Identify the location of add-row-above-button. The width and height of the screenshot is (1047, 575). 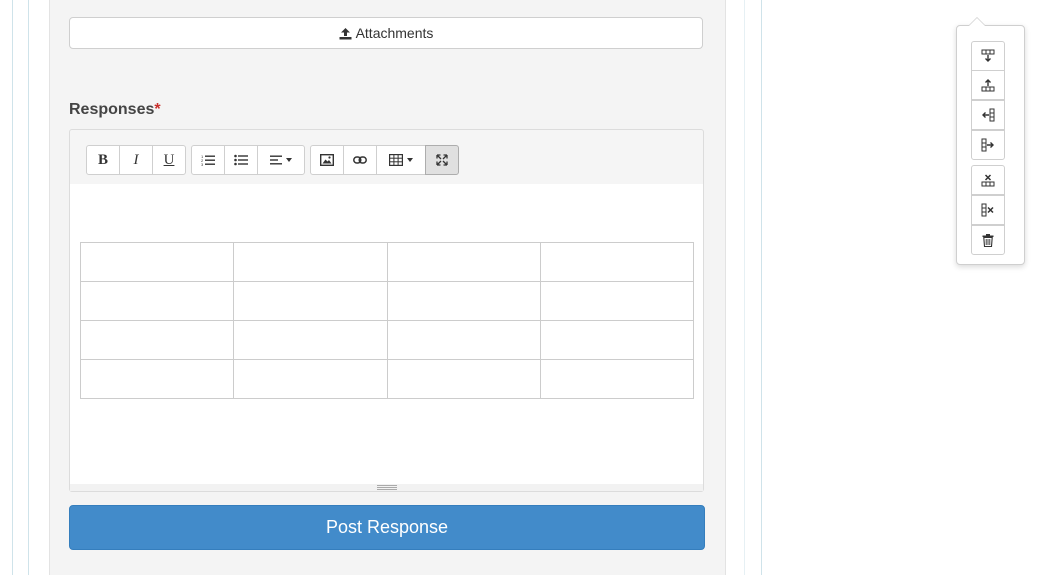
(988, 85).